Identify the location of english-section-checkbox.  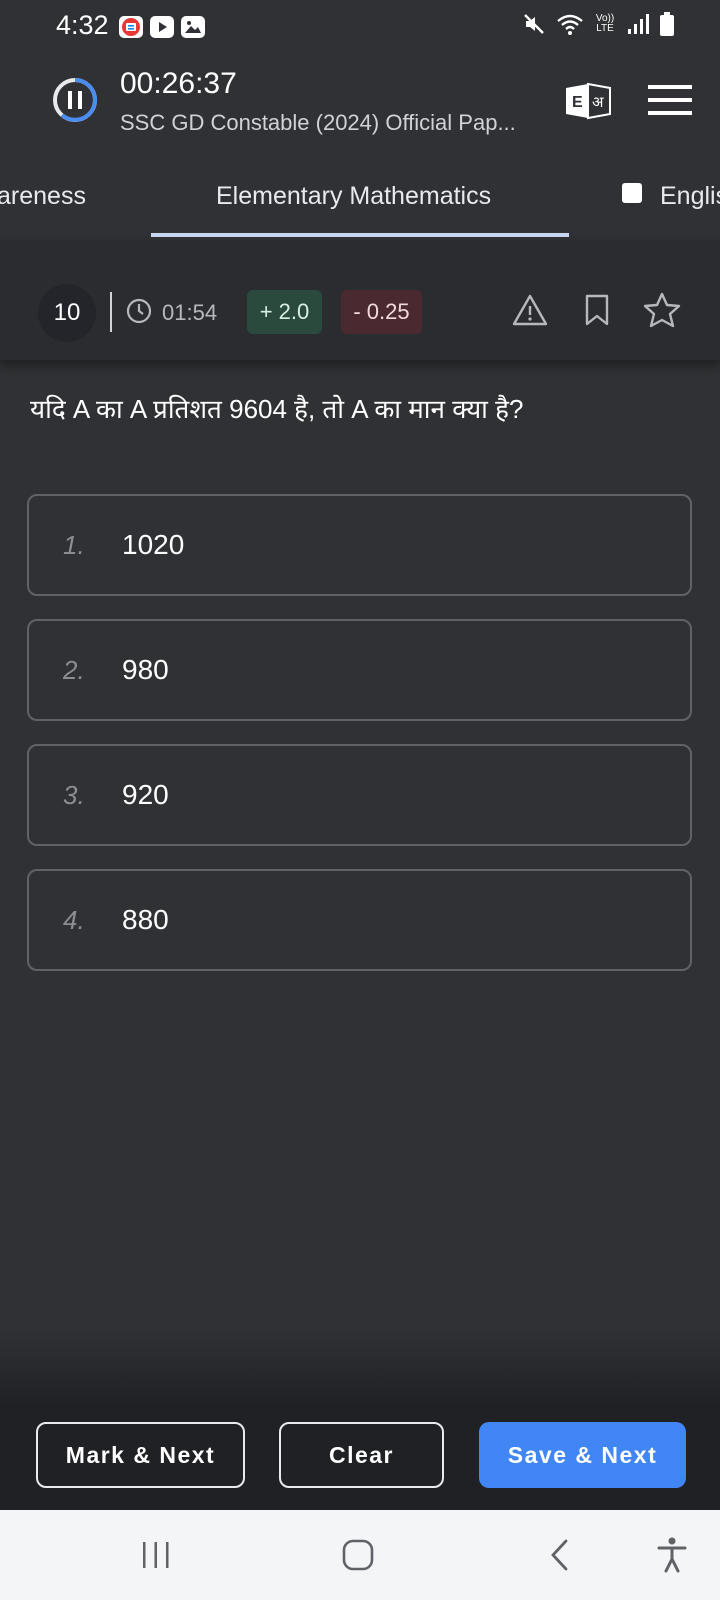
(632, 193).